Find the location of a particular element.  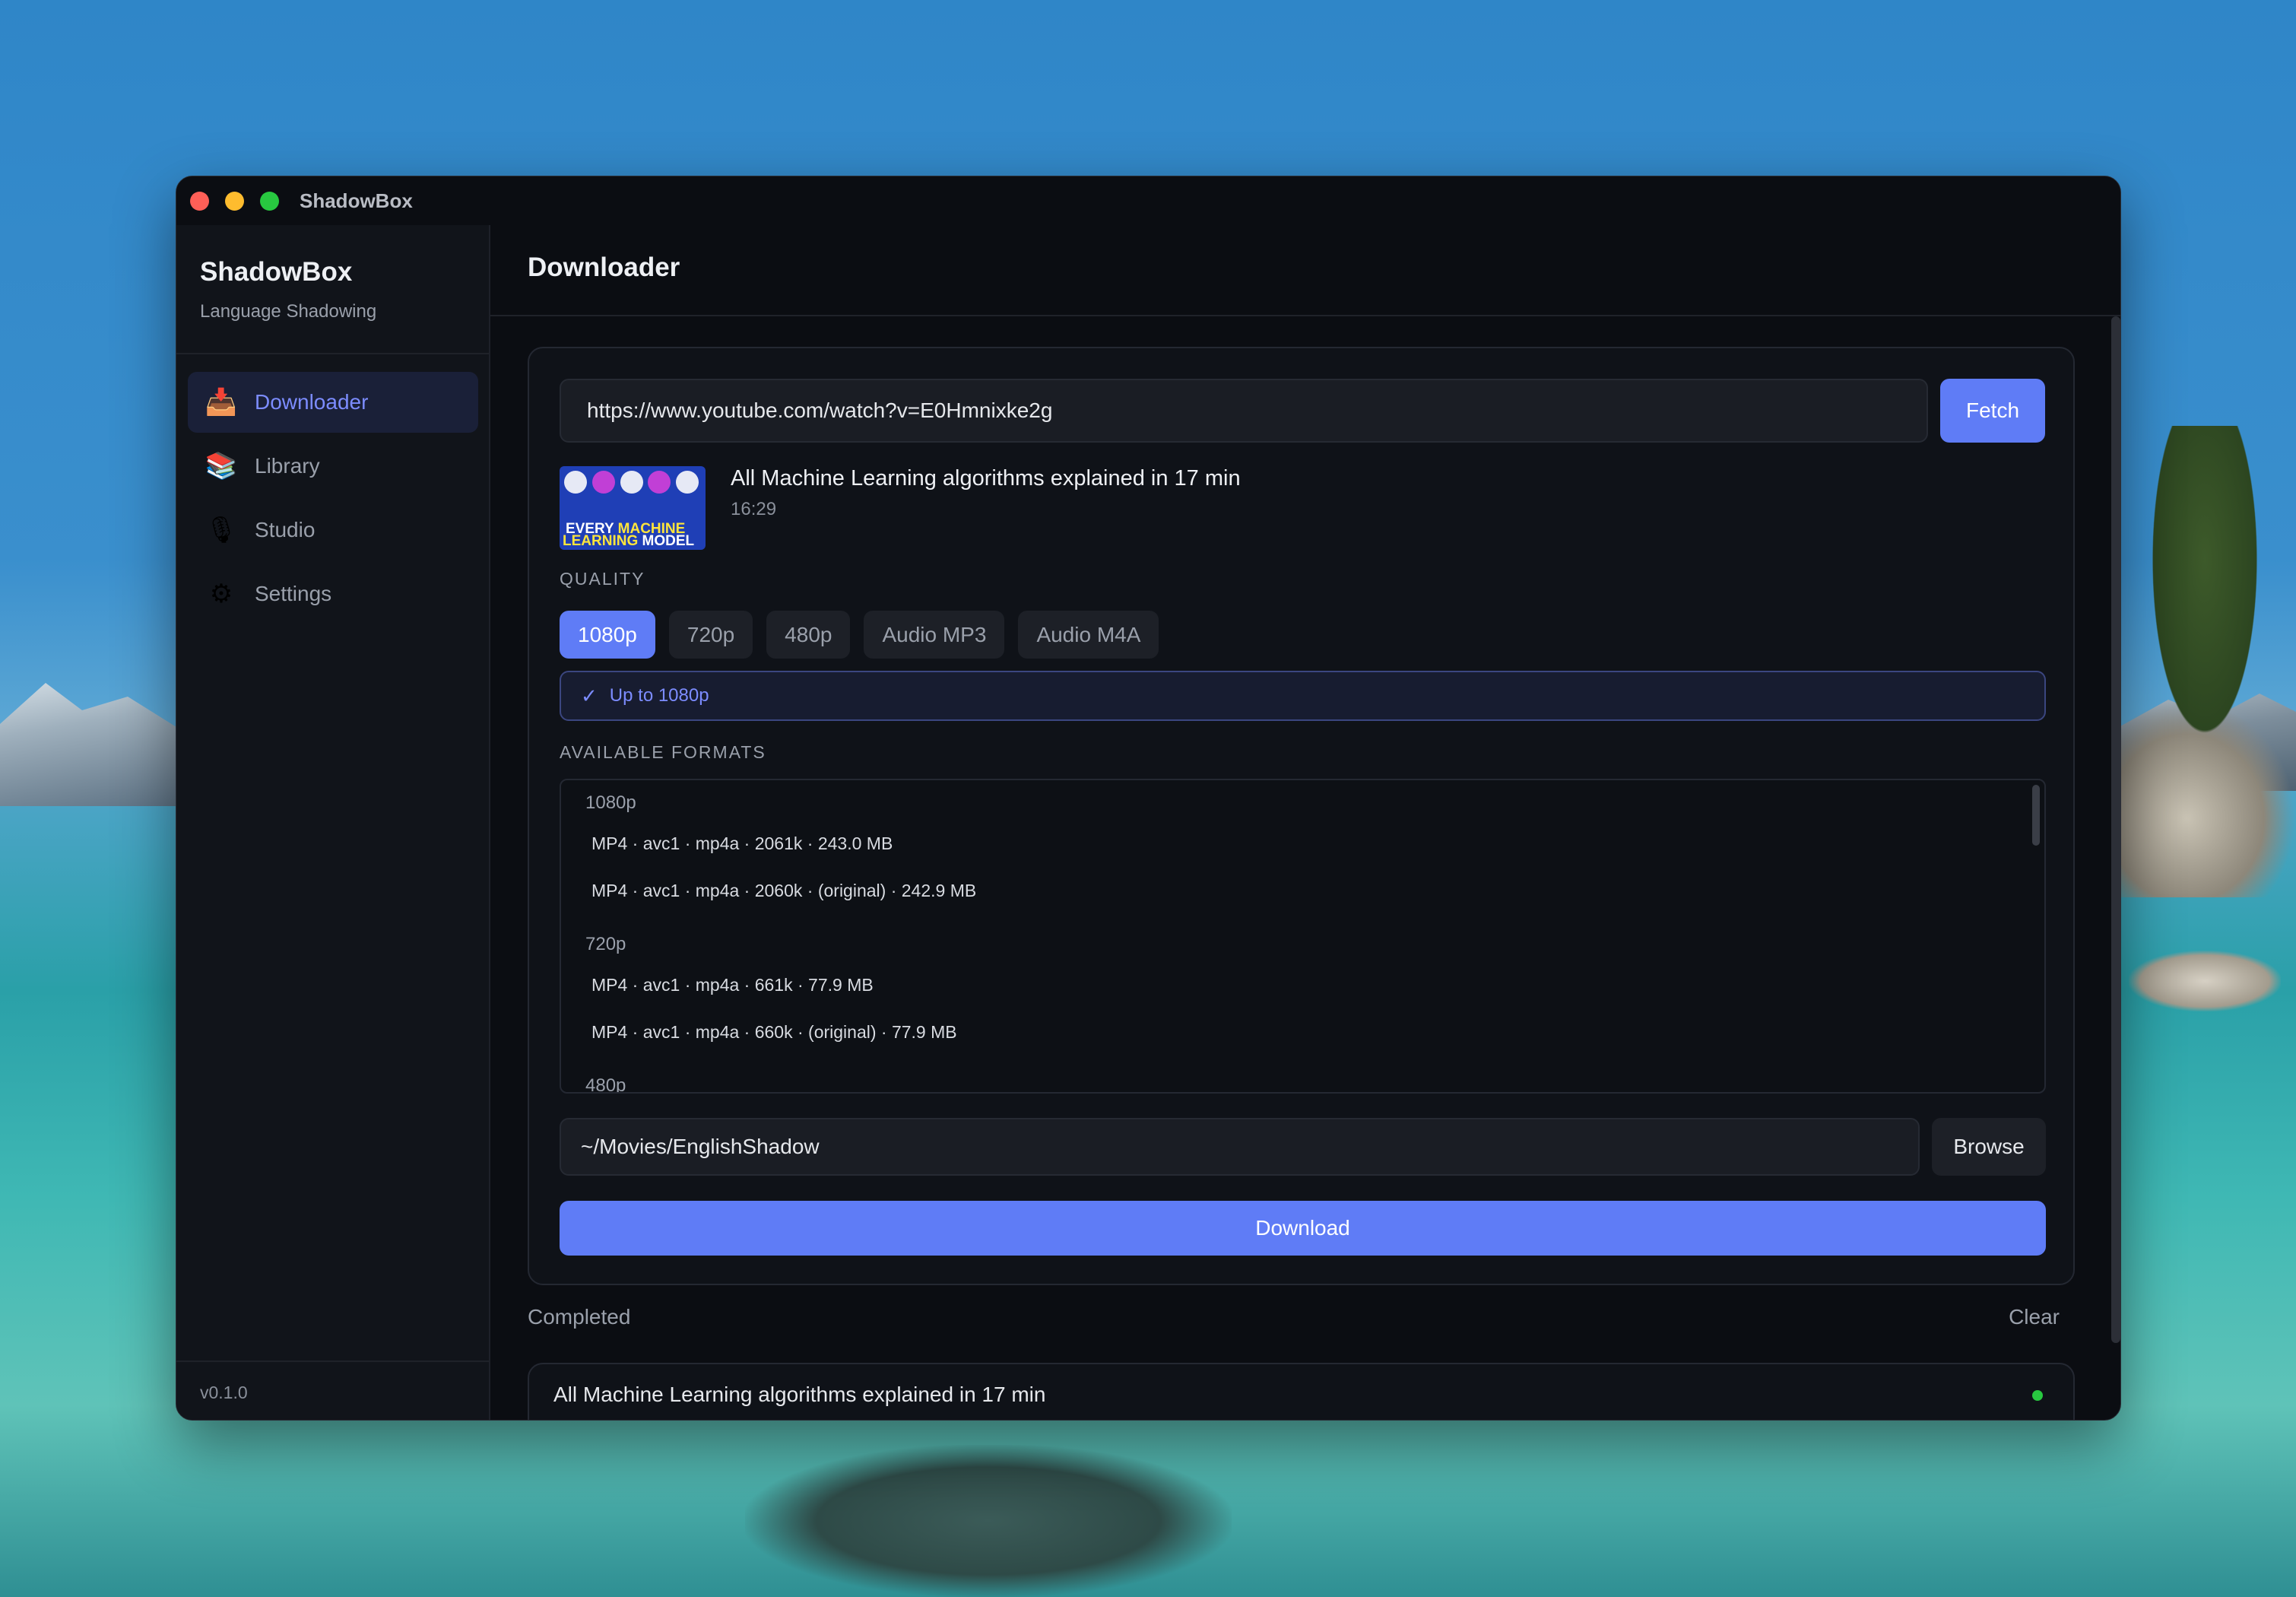

titlebar: ShadowBox is located at coordinates (1148, 200).